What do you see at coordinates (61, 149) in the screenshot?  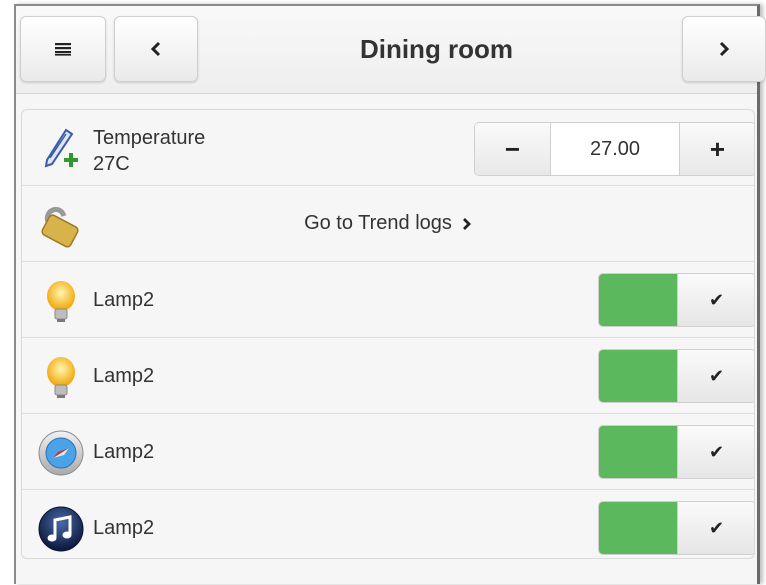 I see `thermometer-plus-icon` at bounding box center [61, 149].